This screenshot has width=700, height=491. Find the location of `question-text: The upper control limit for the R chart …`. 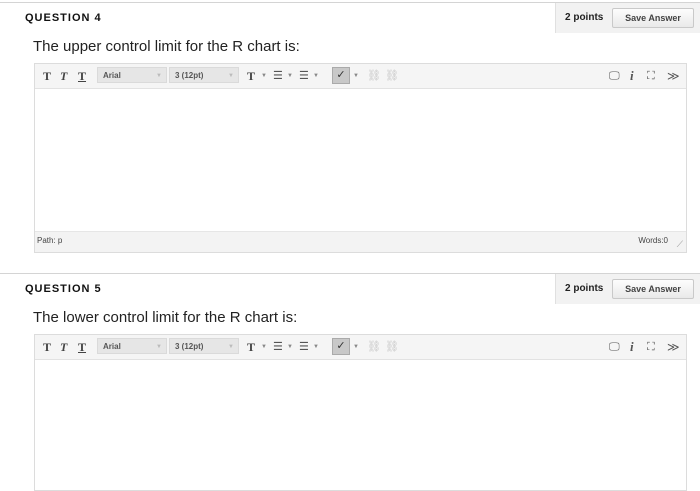

question-text: The upper control limit for the R chart … is located at coordinates (166, 46).